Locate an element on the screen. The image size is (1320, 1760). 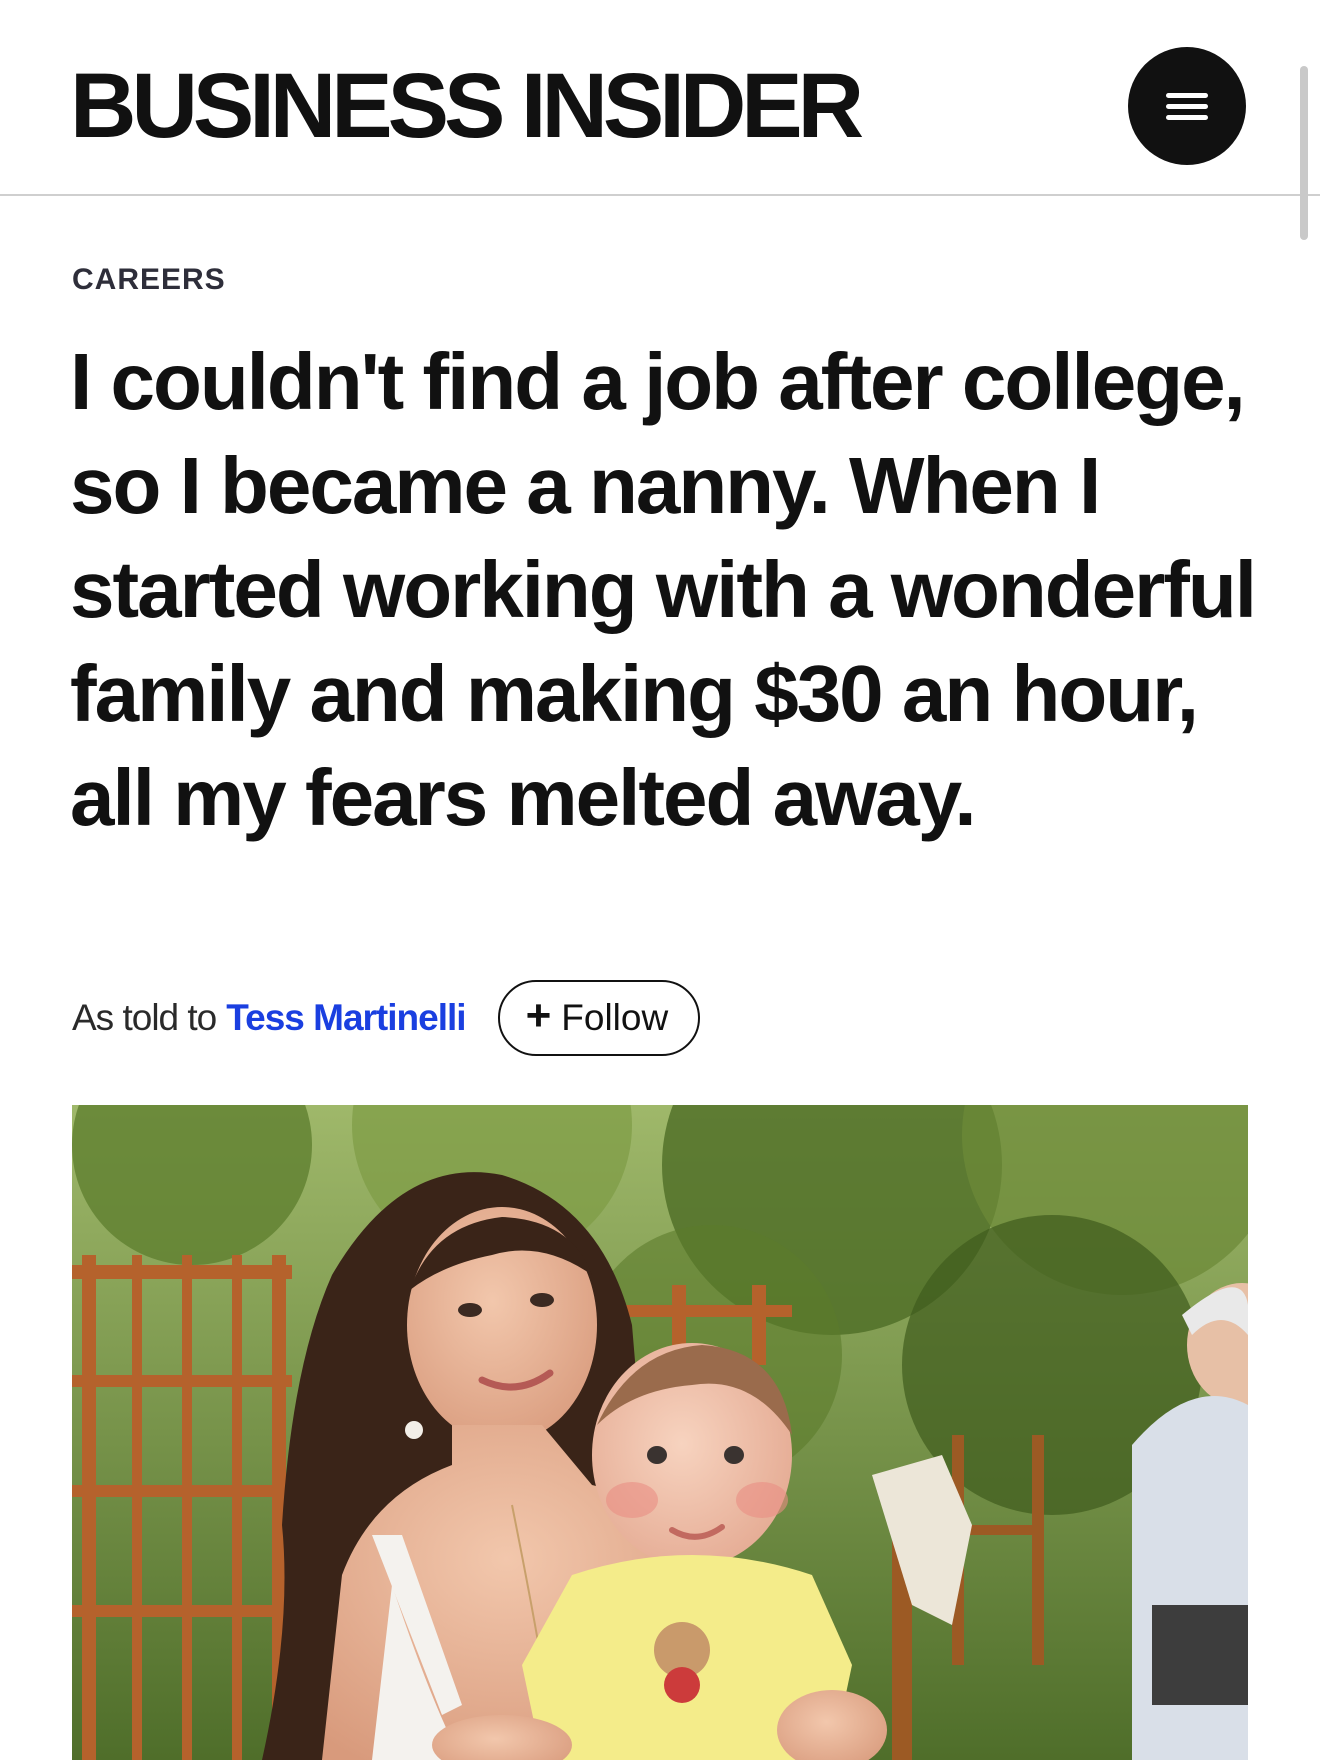
hamburger-menu-icon is located at coordinates (1187, 95).